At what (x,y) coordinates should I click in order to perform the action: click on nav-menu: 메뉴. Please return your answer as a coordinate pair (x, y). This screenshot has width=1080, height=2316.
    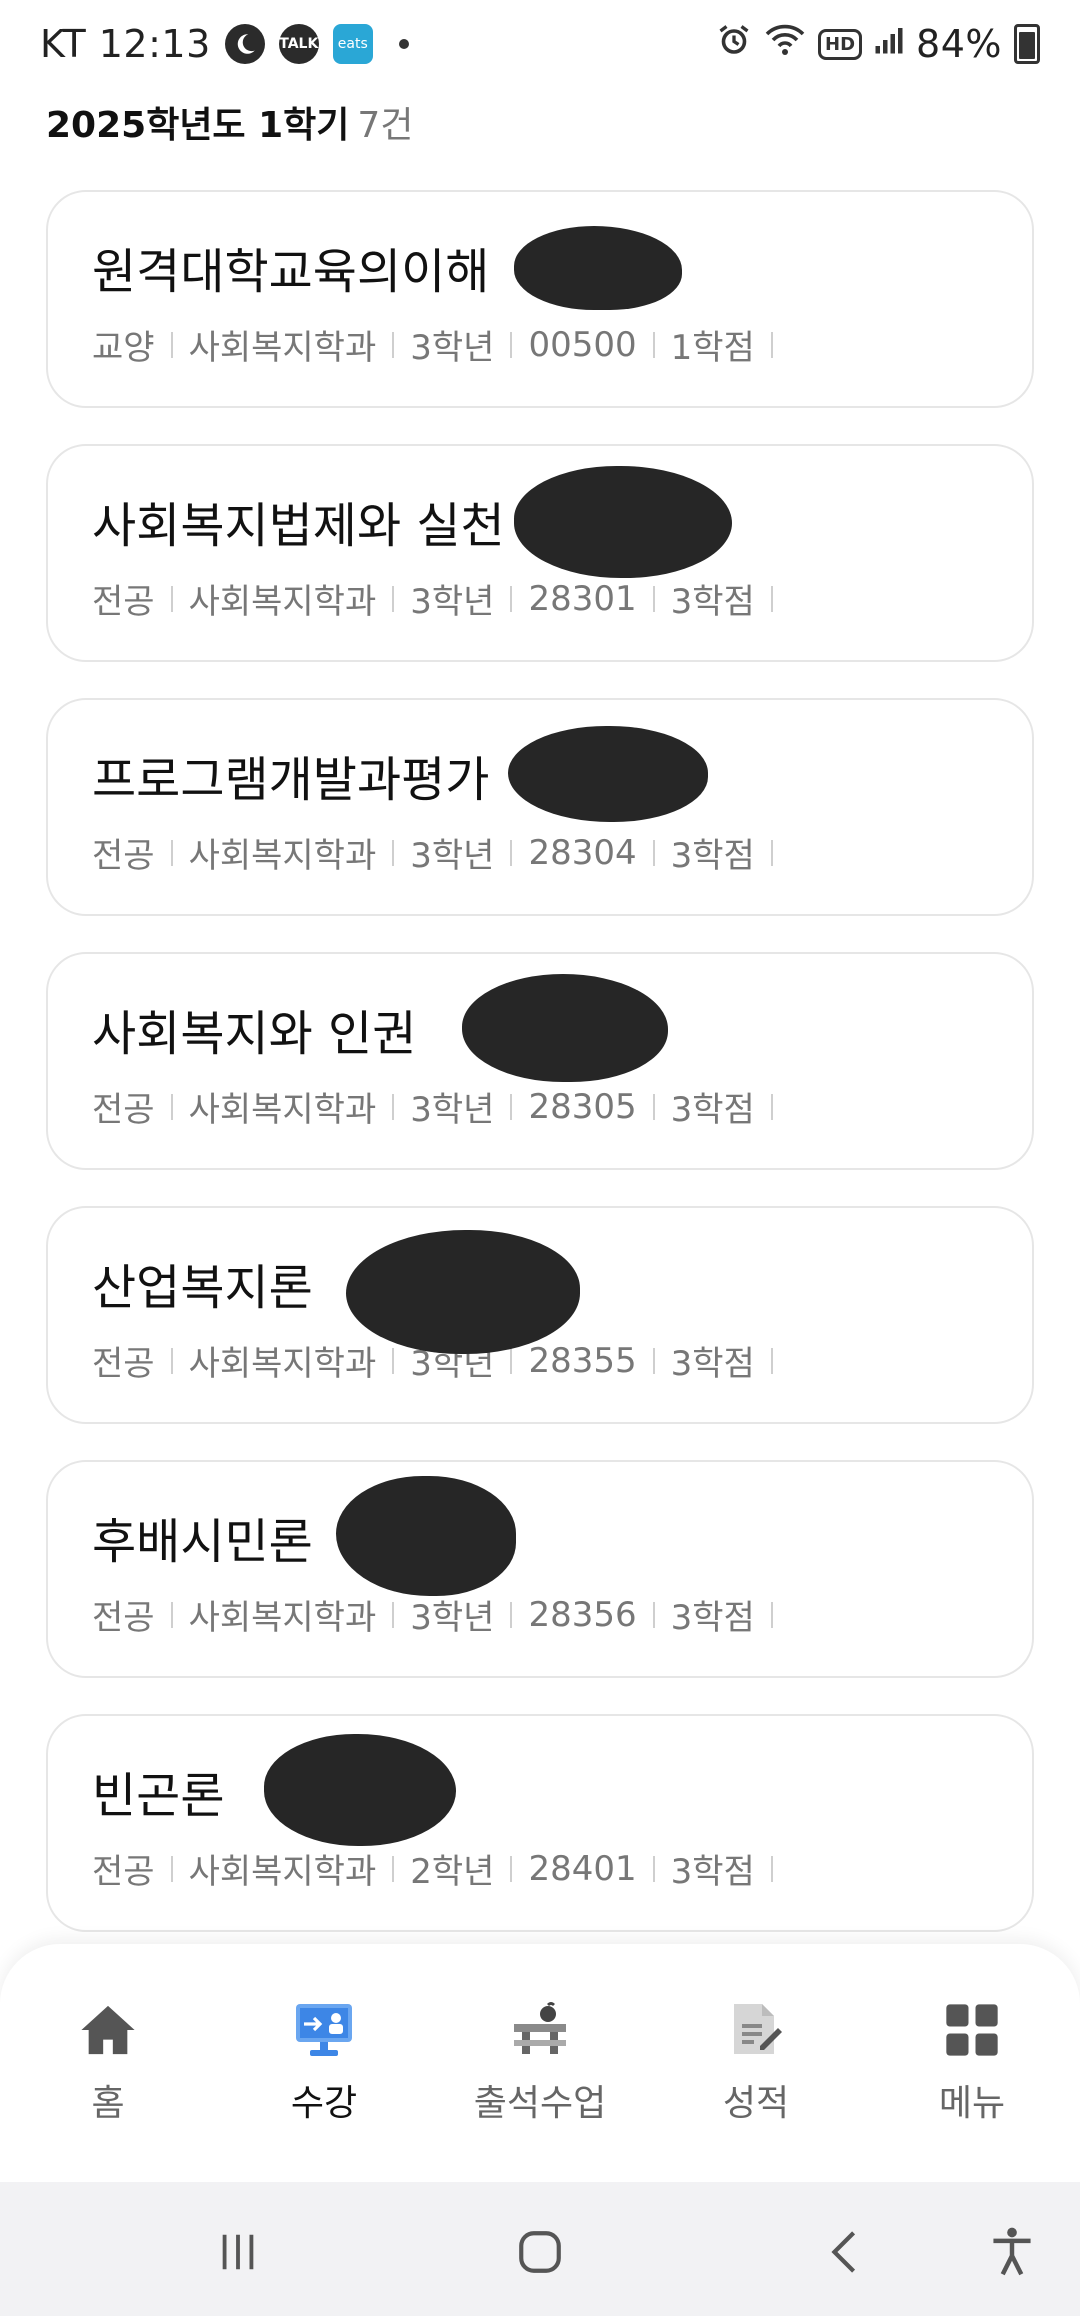
    Looking at the image, I should click on (972, 2035).